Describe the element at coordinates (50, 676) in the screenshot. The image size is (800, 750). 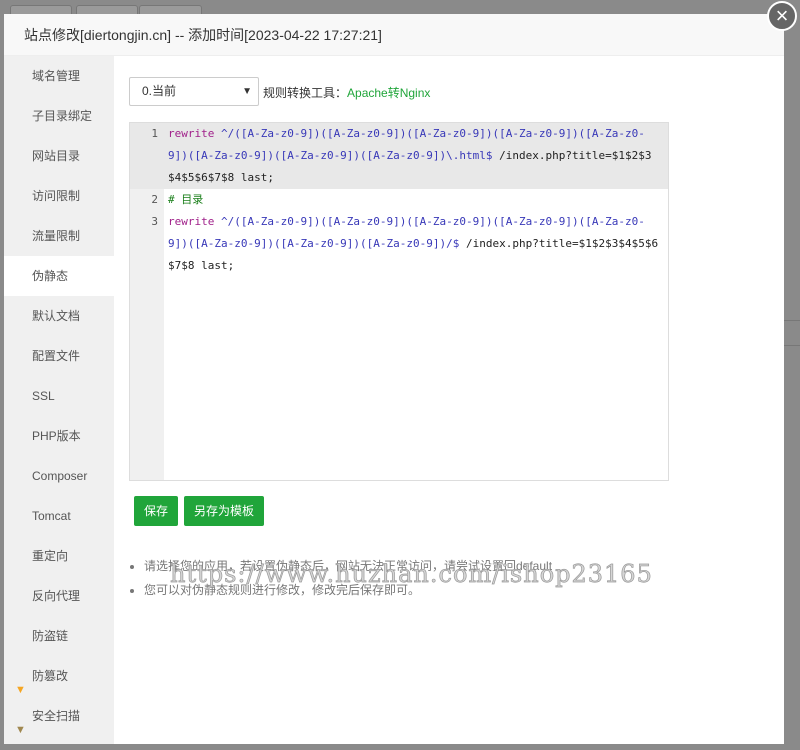
I see `sidebar-item-label: 防篡改` at that location.